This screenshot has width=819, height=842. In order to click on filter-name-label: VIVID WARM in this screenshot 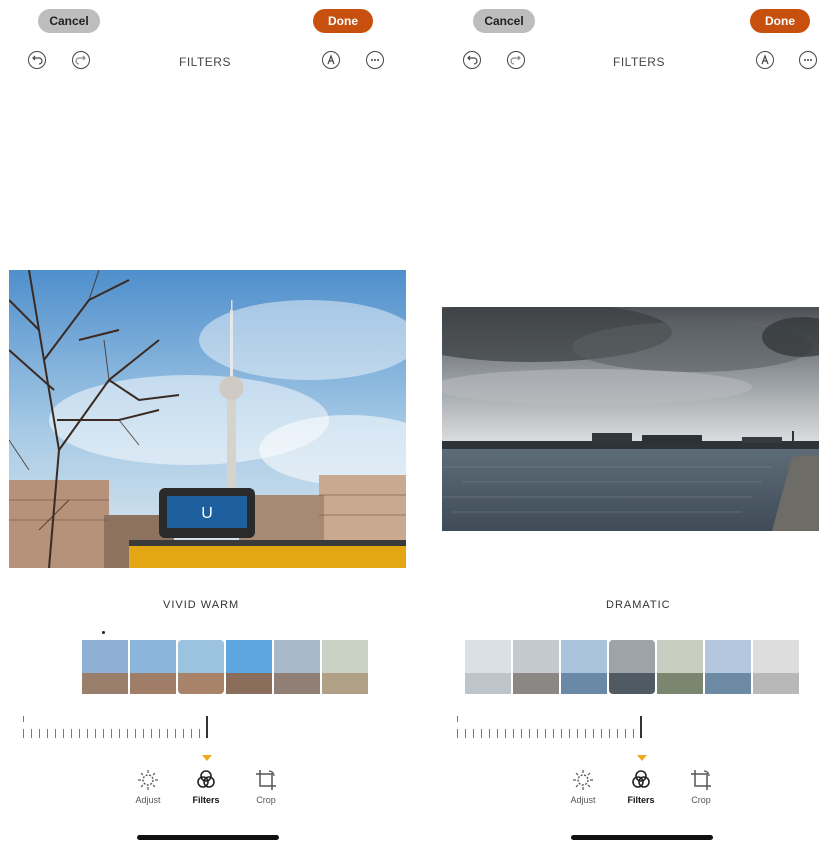, I will do `click(201, 605)`.